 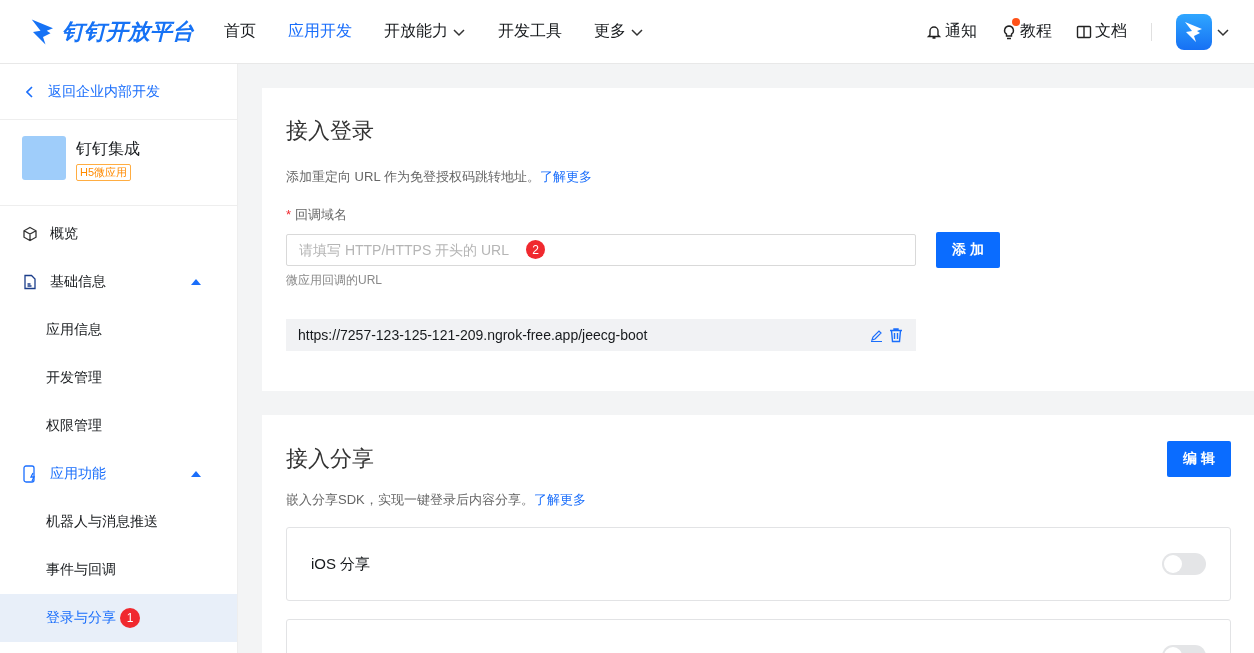 I want to click on bell-icon, so click(x=934, y=31).